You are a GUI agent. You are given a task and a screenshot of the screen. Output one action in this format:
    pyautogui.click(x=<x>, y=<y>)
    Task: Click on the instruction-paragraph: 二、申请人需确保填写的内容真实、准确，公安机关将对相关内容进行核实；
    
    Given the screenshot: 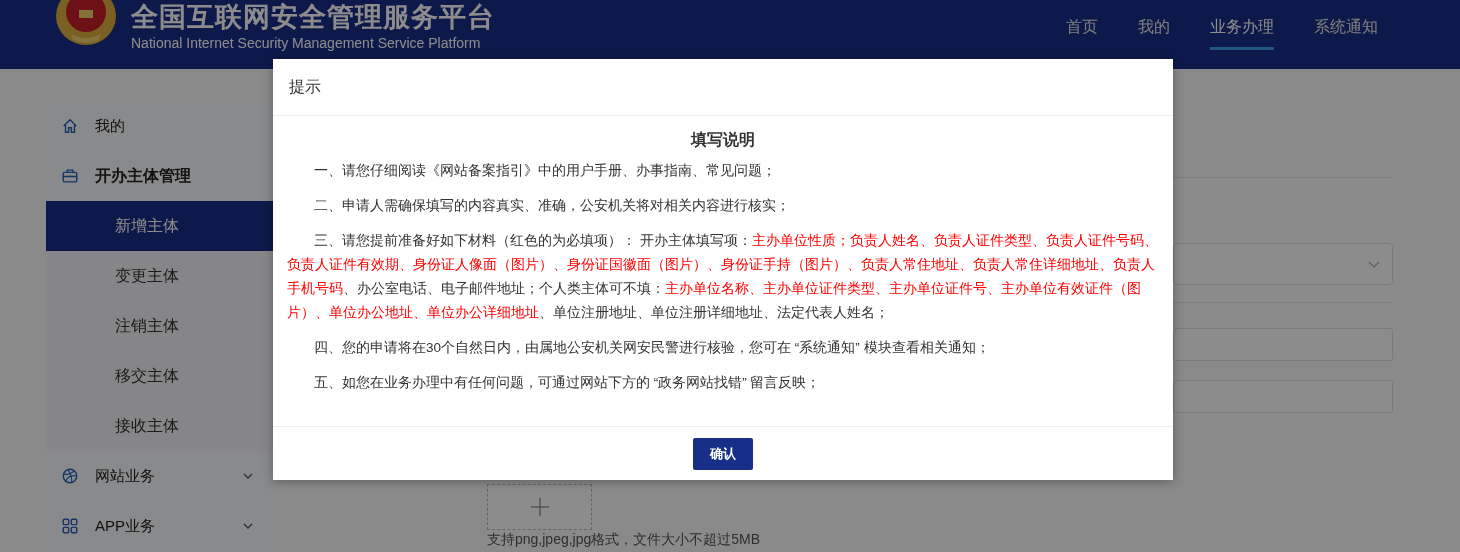 What is the action you would take?
    pyautogui.click(x=552, y=206)
    